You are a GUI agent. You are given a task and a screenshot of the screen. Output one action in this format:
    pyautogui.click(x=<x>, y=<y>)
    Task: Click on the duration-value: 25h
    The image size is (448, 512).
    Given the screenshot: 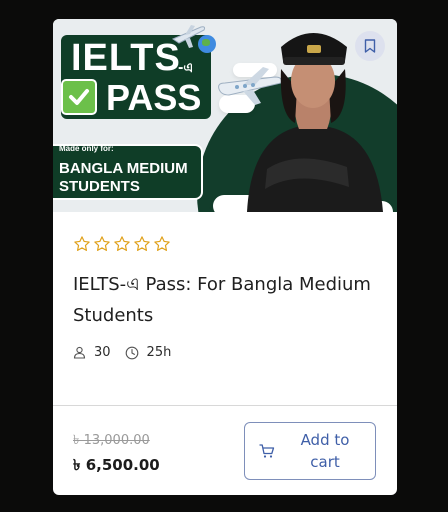 What is the action you would take?
    pyautogui.click(x=159, y=352)
    